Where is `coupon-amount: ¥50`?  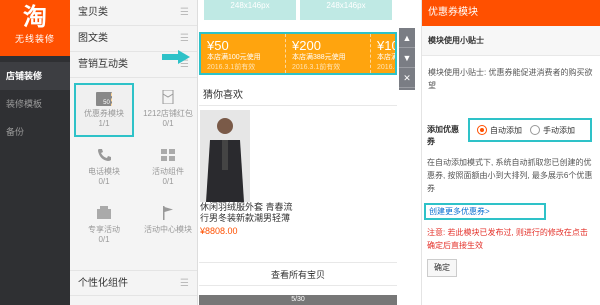
coupon-amount: ¥50 is located at coordinates (218, 45).